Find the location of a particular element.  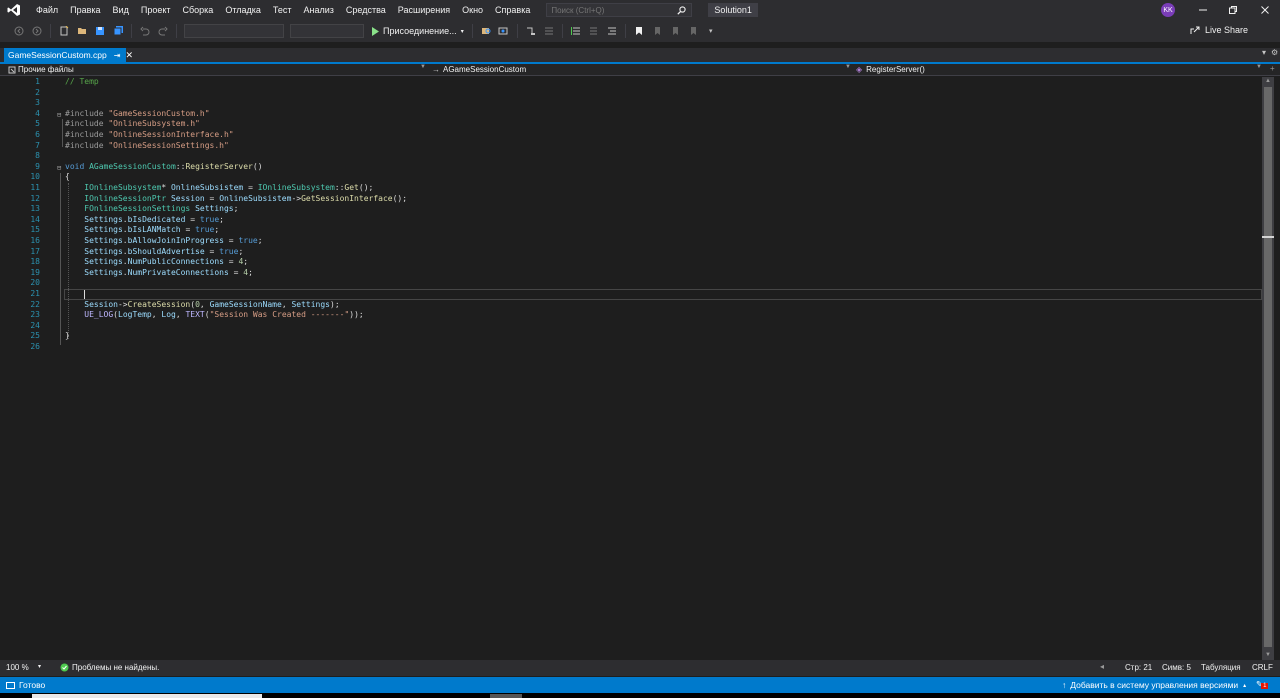

navigate-forward-icon is located at coordinates (37, 31).